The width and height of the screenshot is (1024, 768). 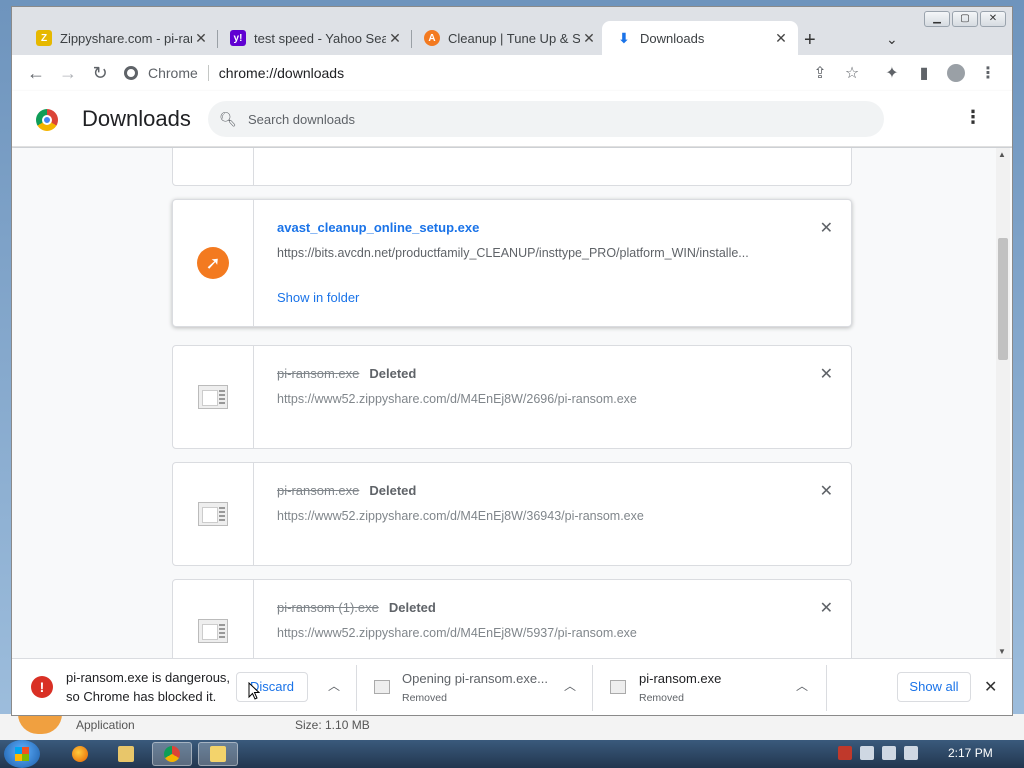 I want to click on taskbar-firefox, so click(x=80, y=754).